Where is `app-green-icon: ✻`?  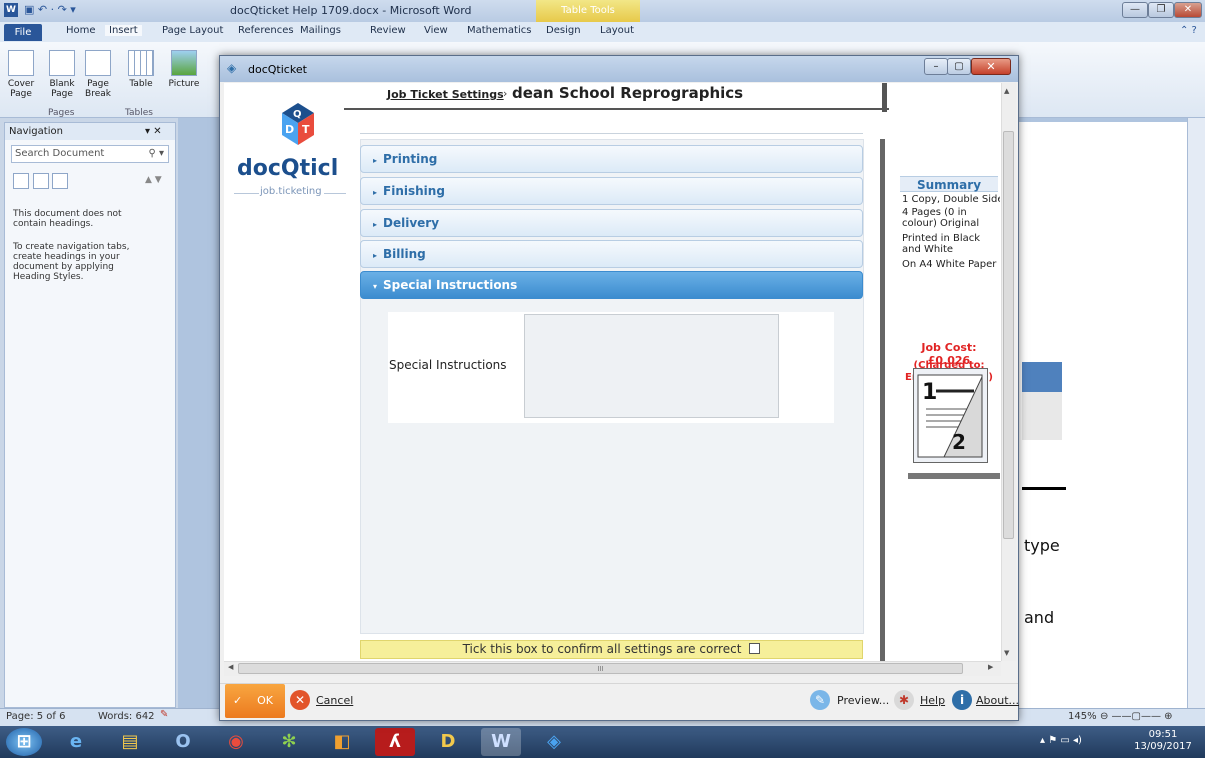 app-green-icon: ✻ is located at coordinates (289, 742).